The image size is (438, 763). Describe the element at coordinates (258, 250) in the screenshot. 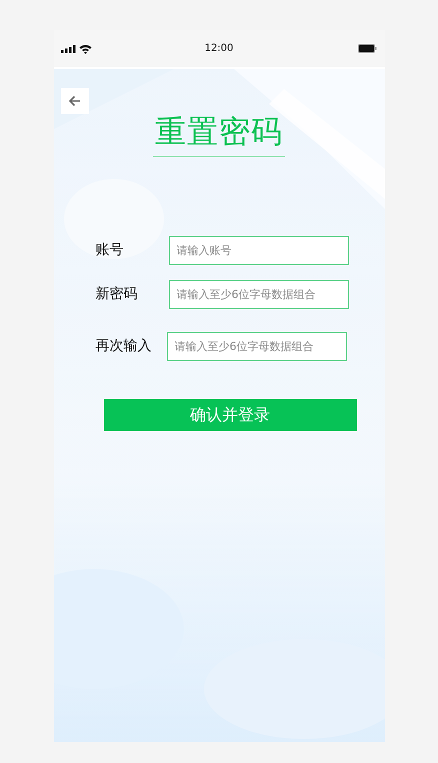

I see `input-field: 请输入账号` at that location.